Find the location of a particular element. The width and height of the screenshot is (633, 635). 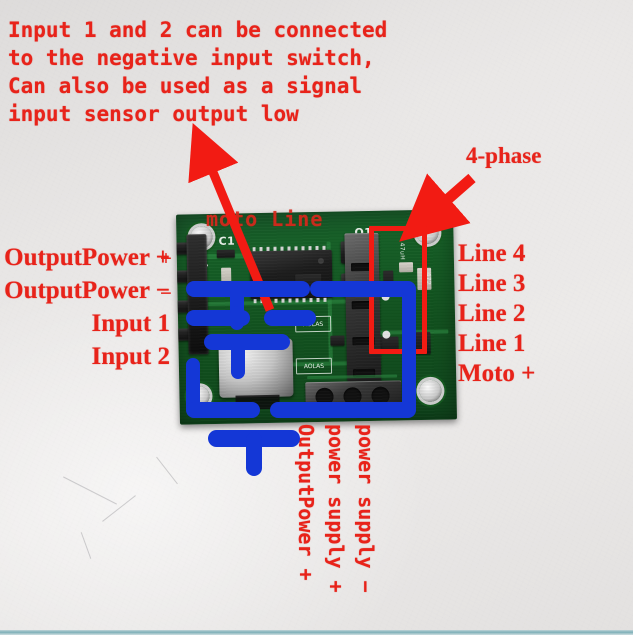

ic-pins-top is located at coordinates (290, 248).